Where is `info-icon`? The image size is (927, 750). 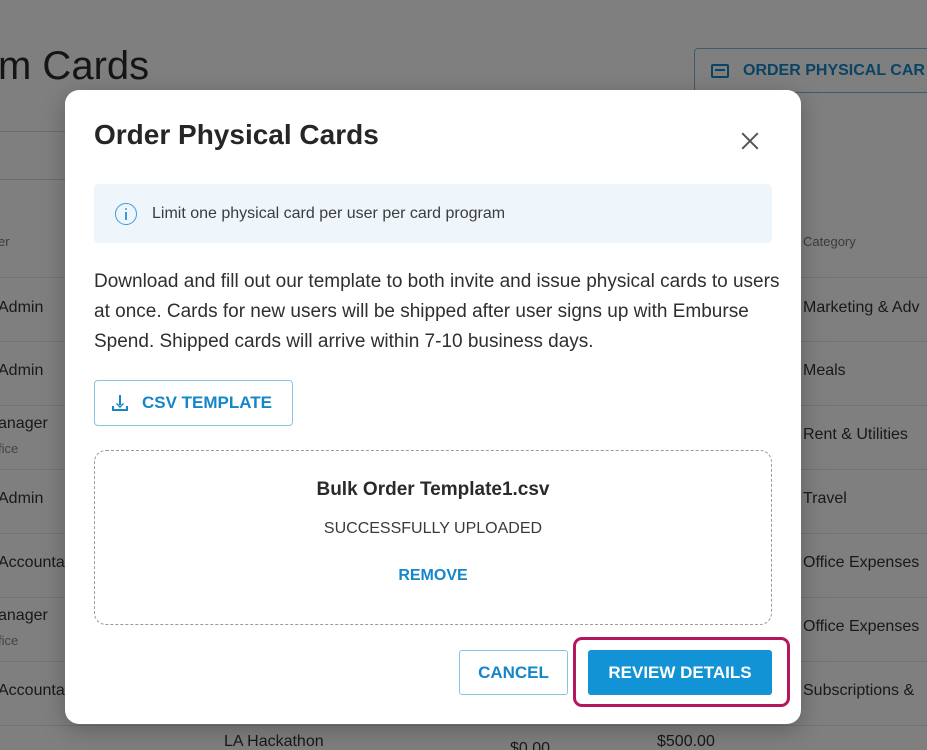 info-icon is located at coordinates (126, 213).